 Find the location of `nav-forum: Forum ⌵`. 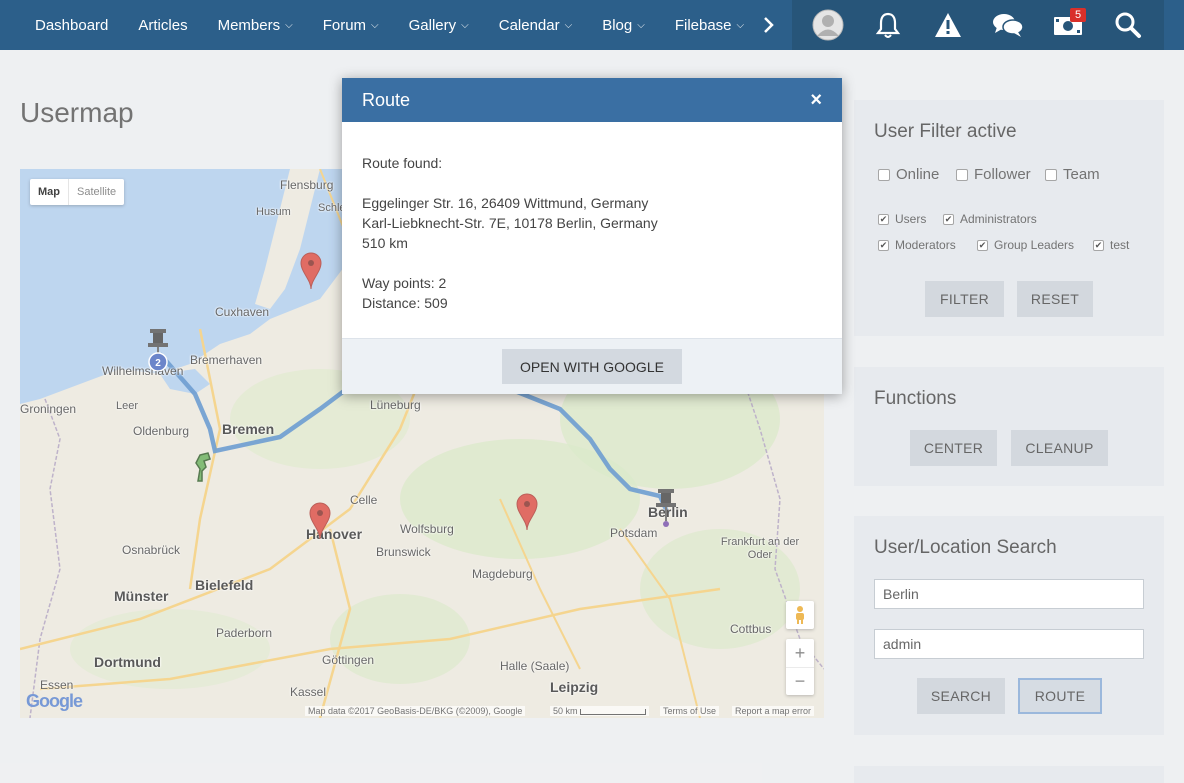

nav-forum: Forum ⌵ is located at coordinates (351, 25).